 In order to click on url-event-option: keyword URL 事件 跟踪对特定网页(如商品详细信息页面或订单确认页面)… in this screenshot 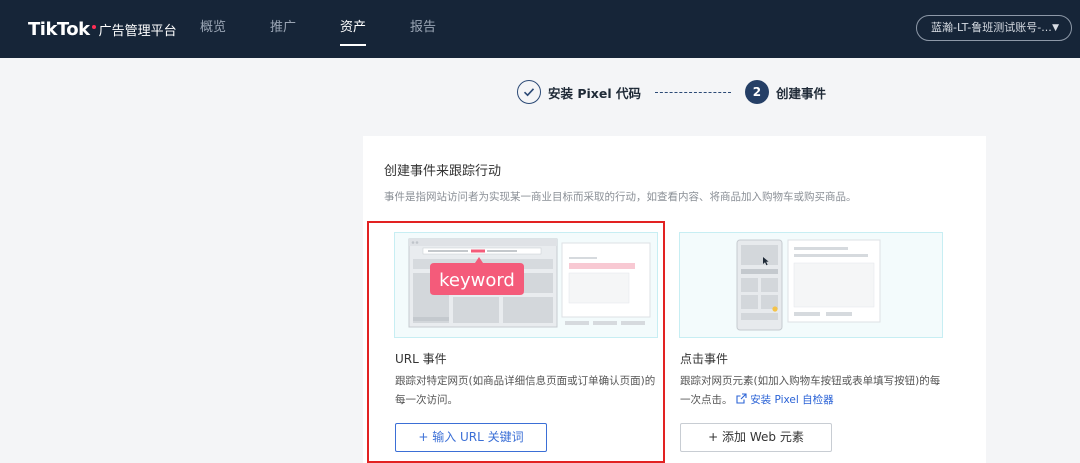, I will do `click(526, 342)`.